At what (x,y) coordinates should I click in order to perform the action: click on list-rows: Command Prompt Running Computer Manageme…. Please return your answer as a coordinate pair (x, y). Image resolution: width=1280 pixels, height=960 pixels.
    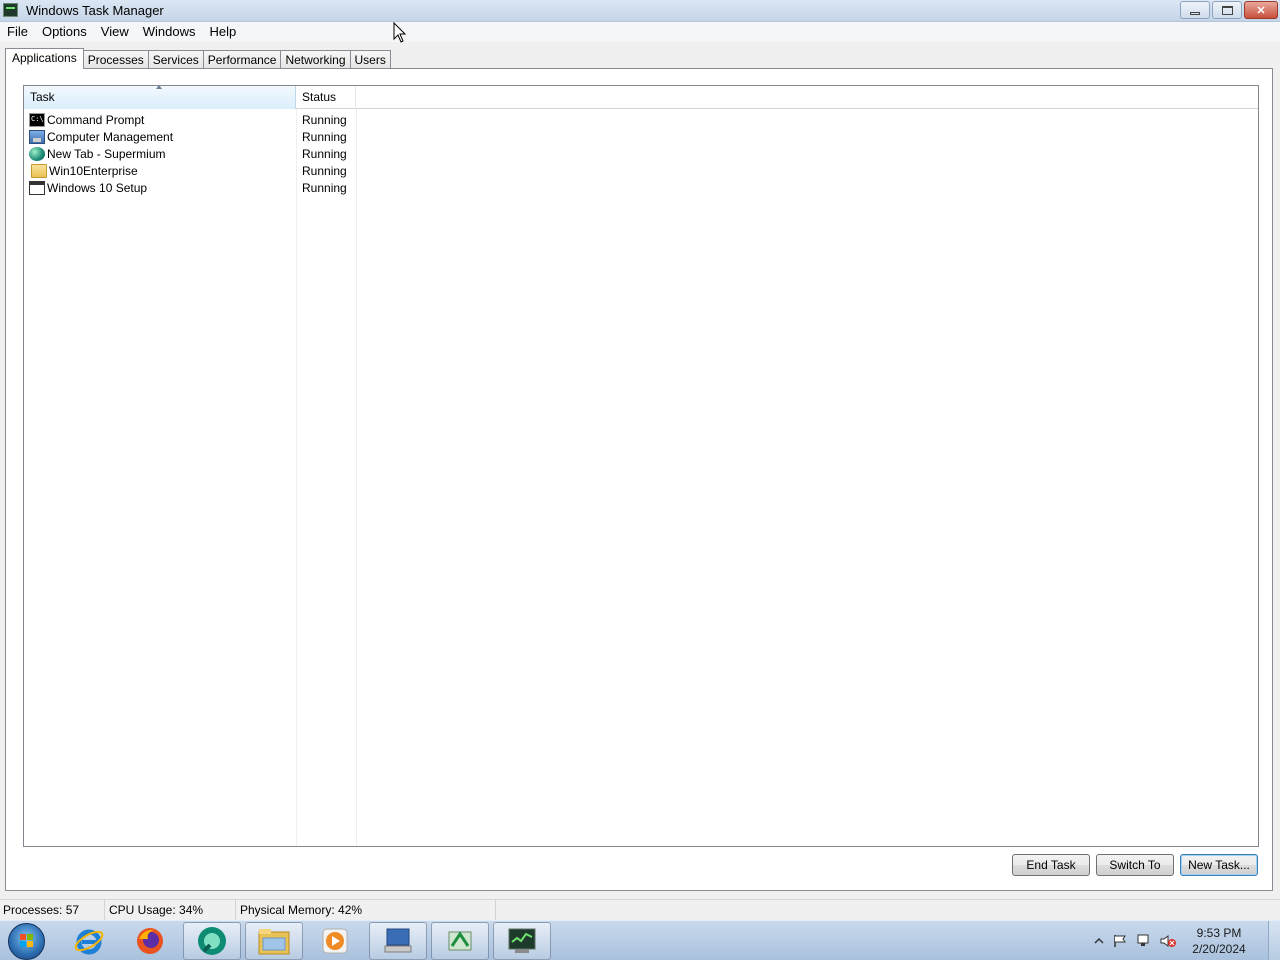
    Looking at the image, I should click on (641, 153).